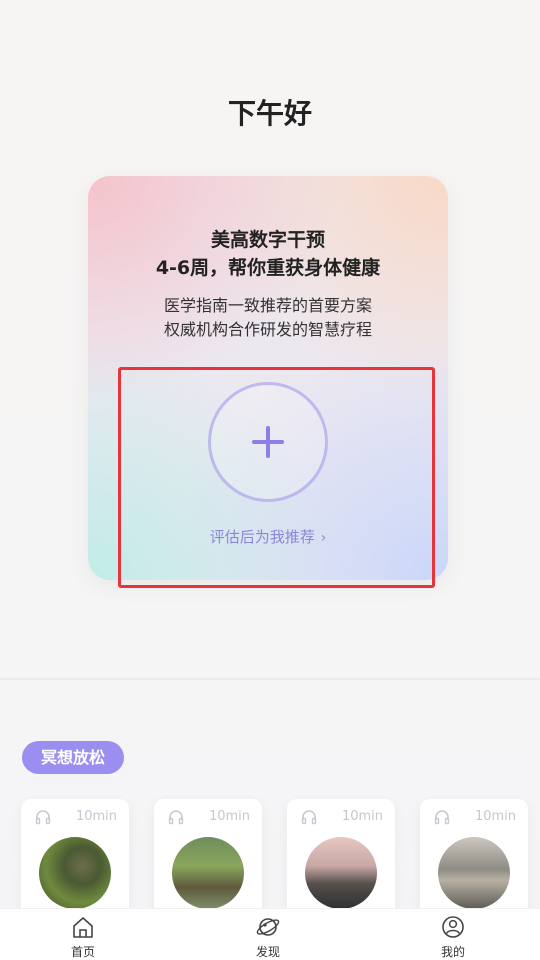  Describe the element at coordinates (268, 318) in the screenshot. I see `hero-subtitle: 医学指南一致推荐的首要方案 权威机构合作研发的智慧疗程` at that location.